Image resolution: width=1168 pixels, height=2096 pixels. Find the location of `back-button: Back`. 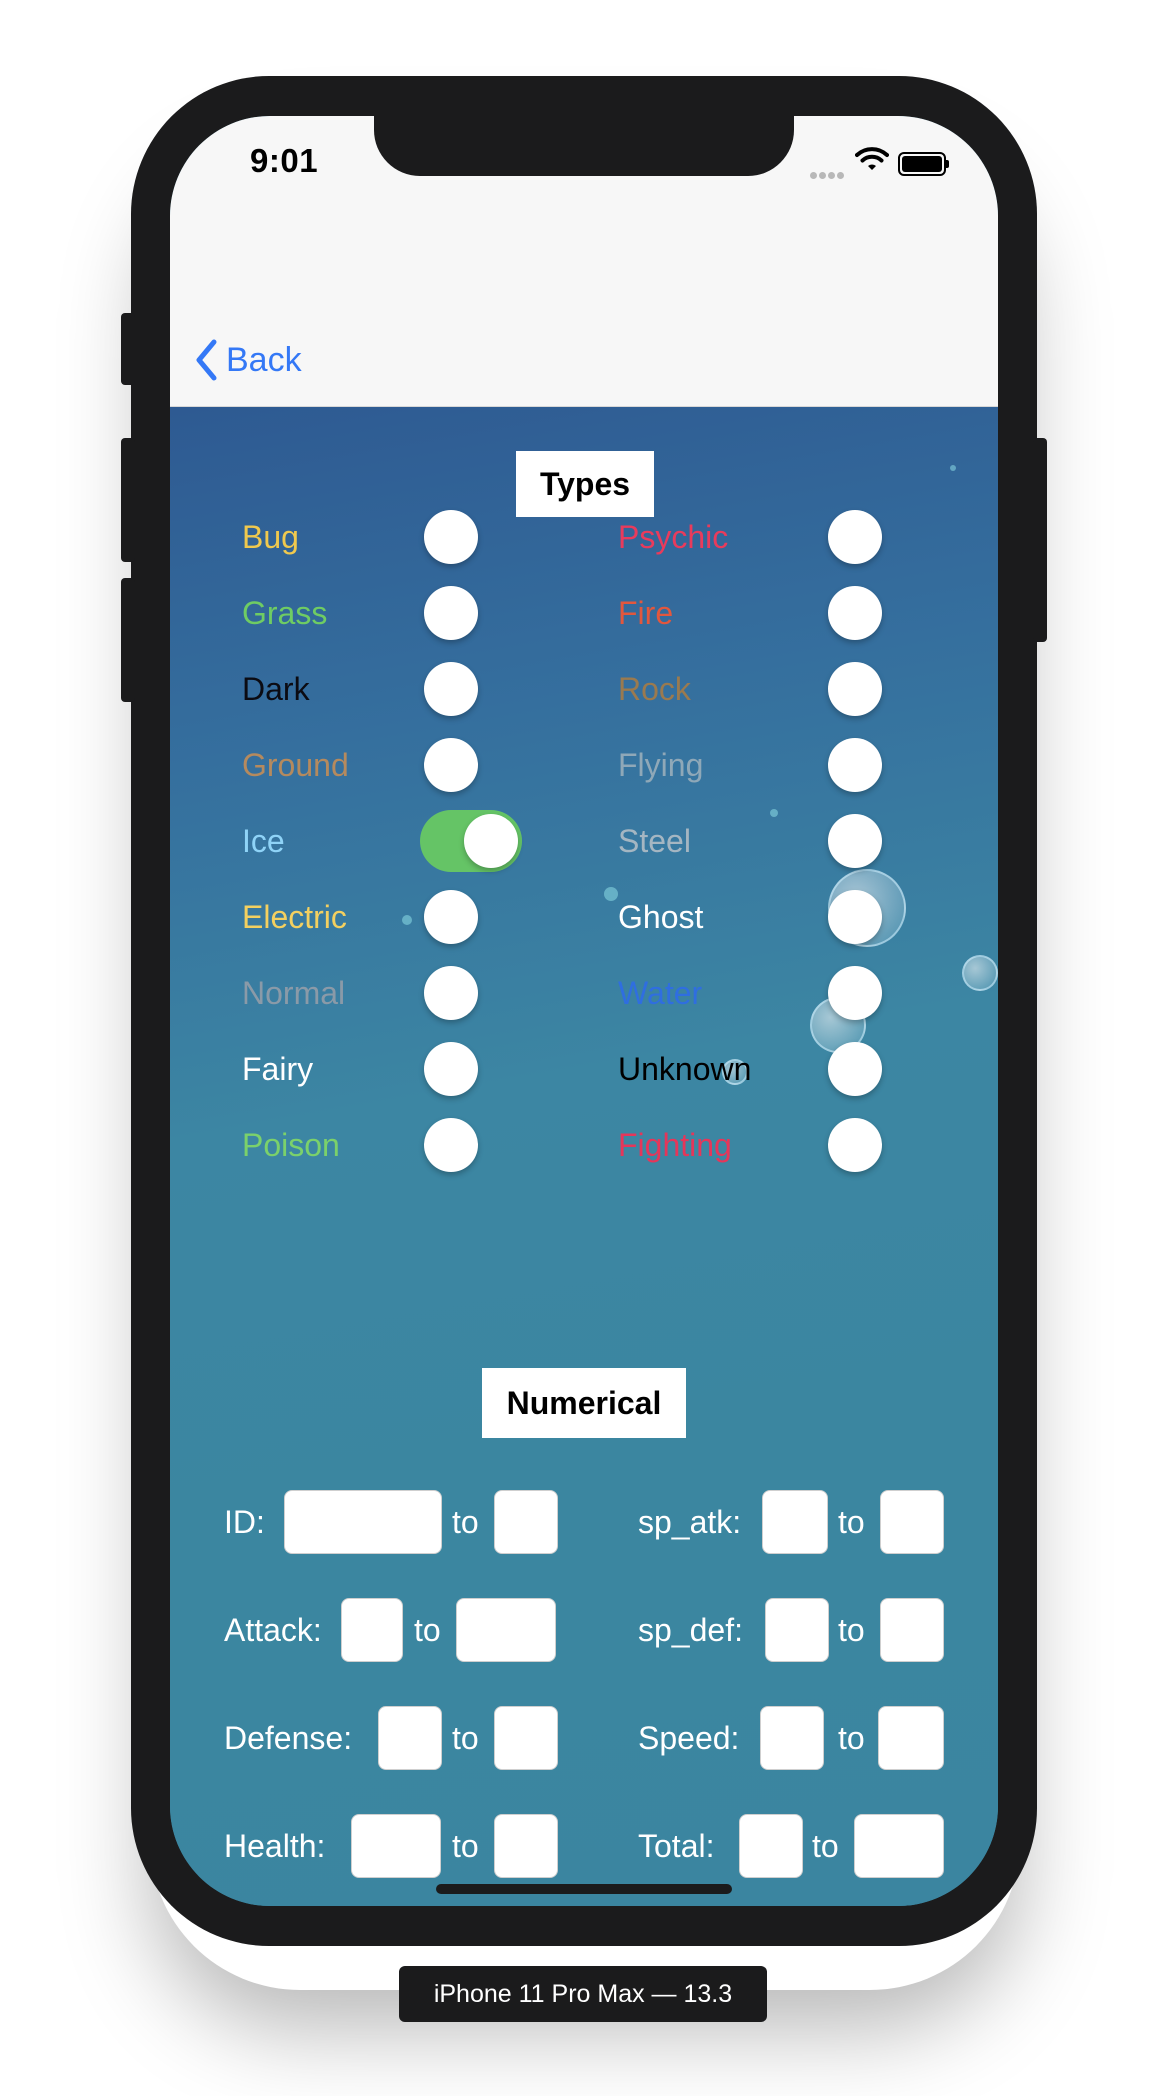

back-button: Back is located at coordinates (248, 360).